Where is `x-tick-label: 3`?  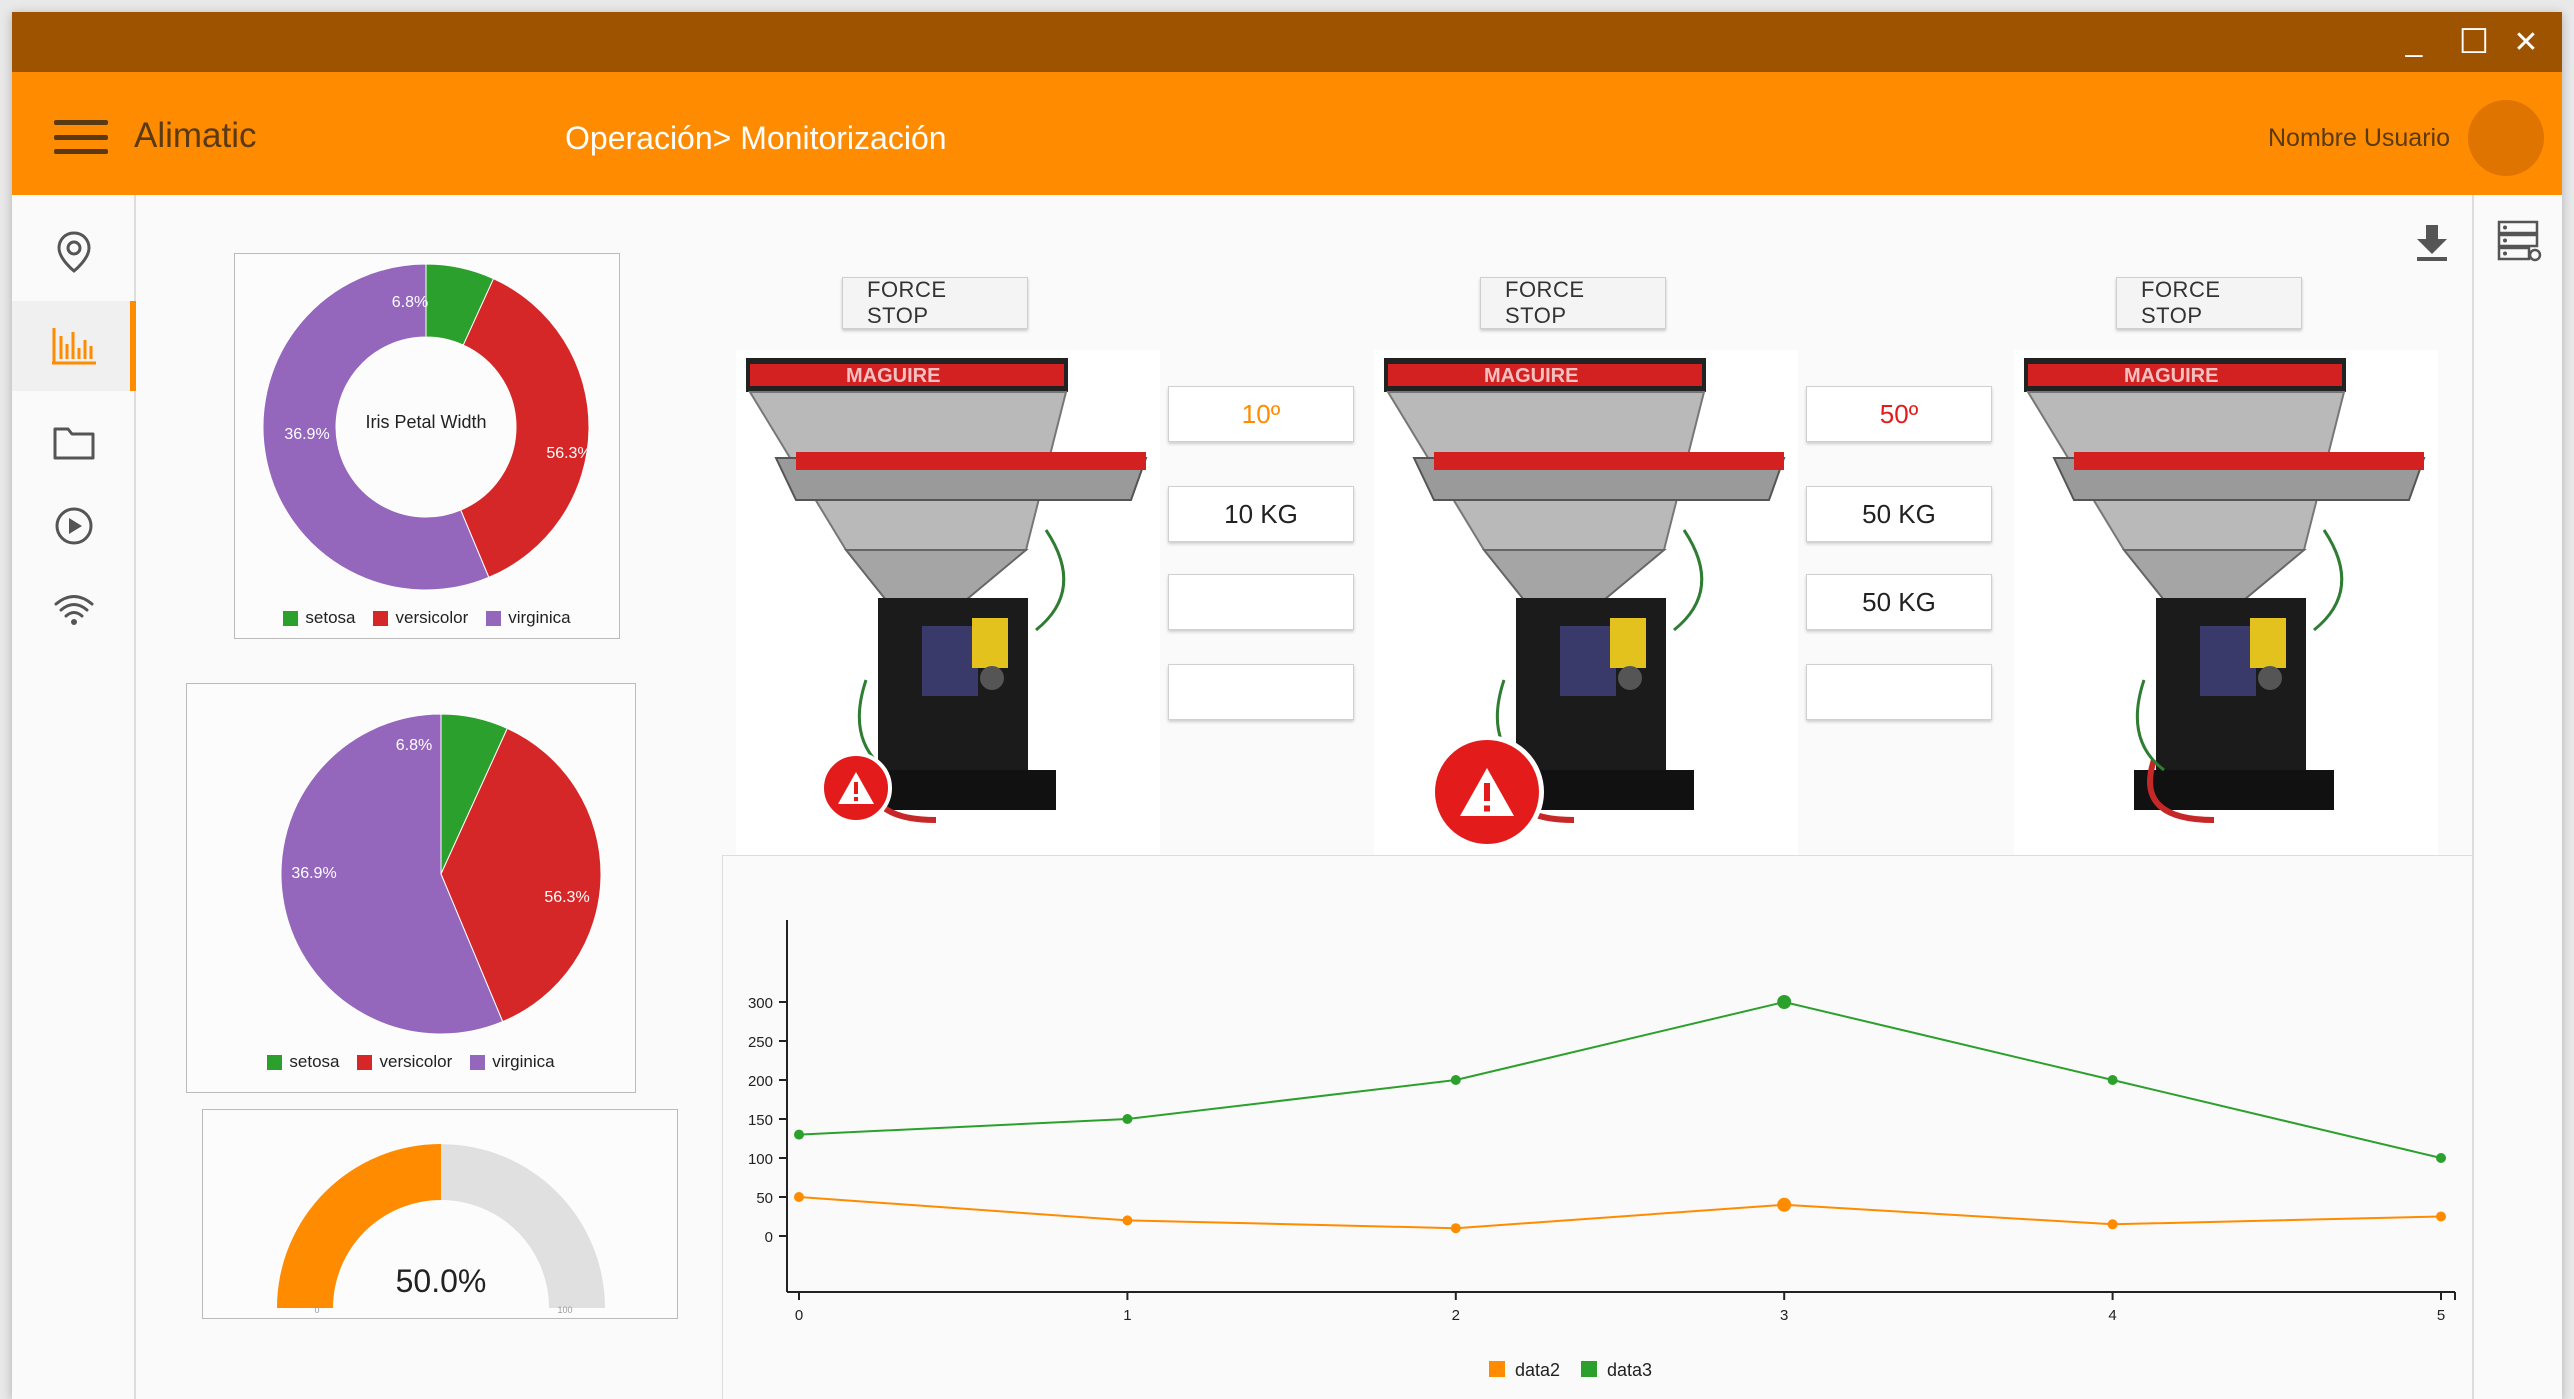
x-tick-label: 3 is located at coordinates (1784, 1315).